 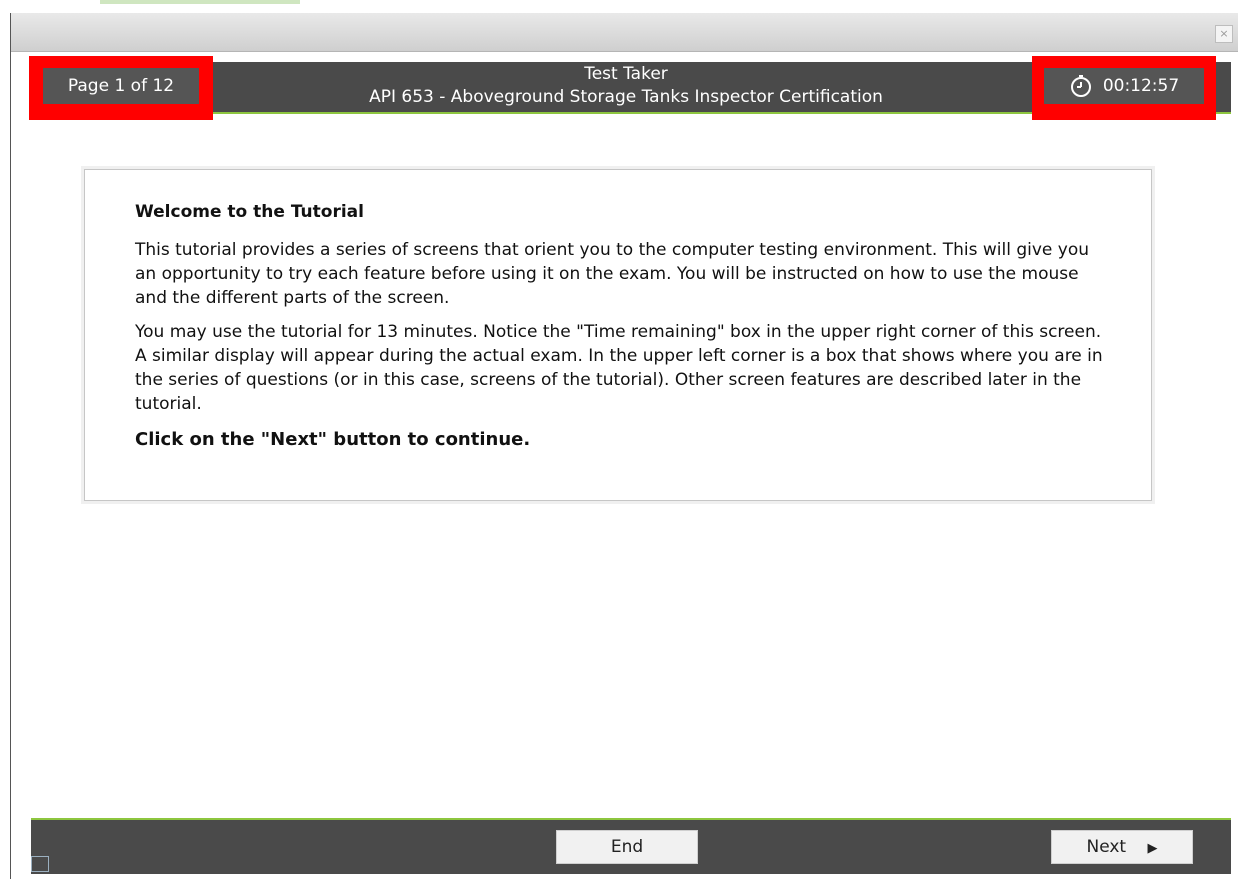 I want to click on window-titlebar: ×, so click(x=624, y=32).